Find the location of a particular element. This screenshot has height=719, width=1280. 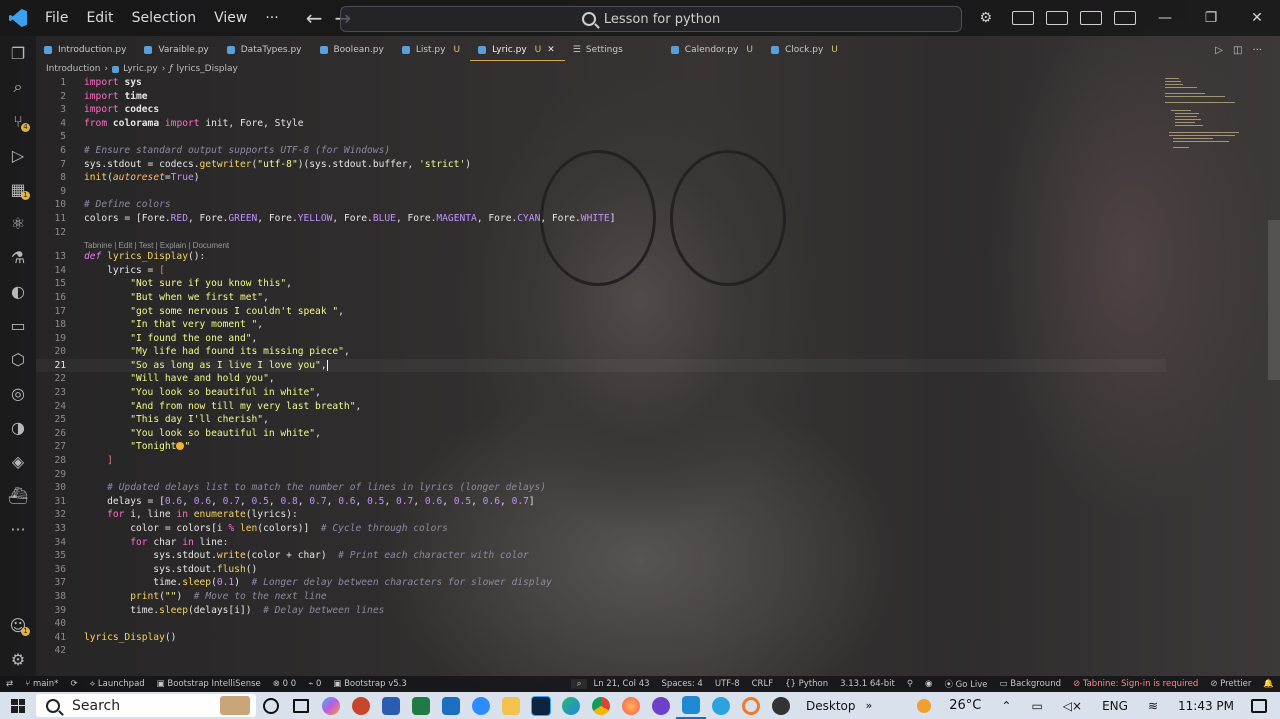

file-explorer-icon is located at coordinates (511, 705).